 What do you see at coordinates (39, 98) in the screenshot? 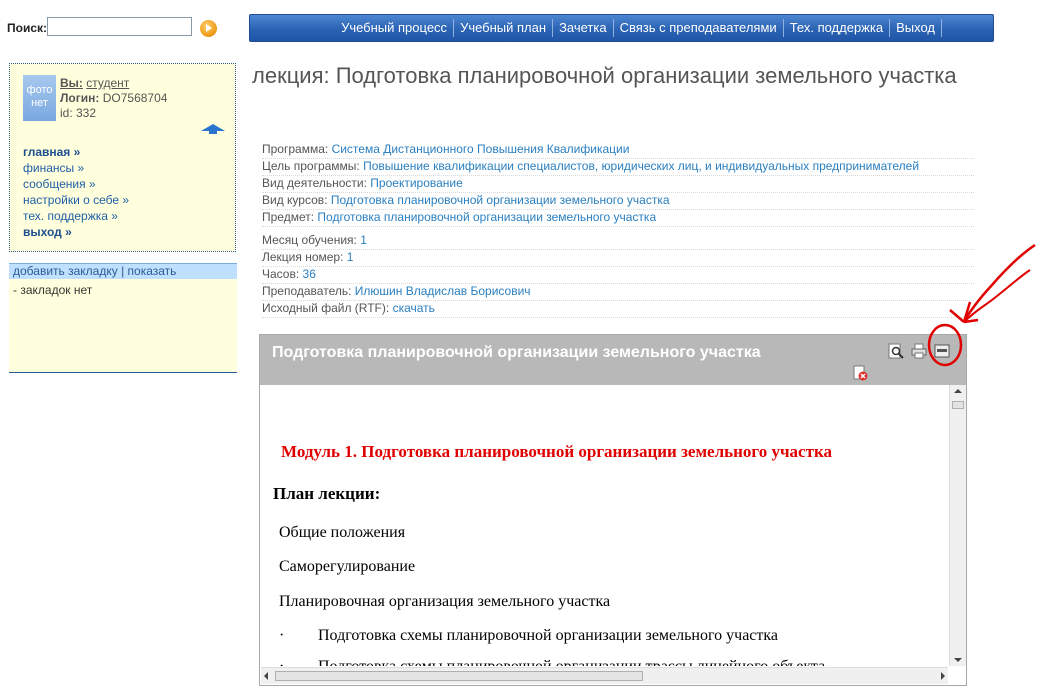
I see `avatar: фото нет` at bounding box center [39, 98].